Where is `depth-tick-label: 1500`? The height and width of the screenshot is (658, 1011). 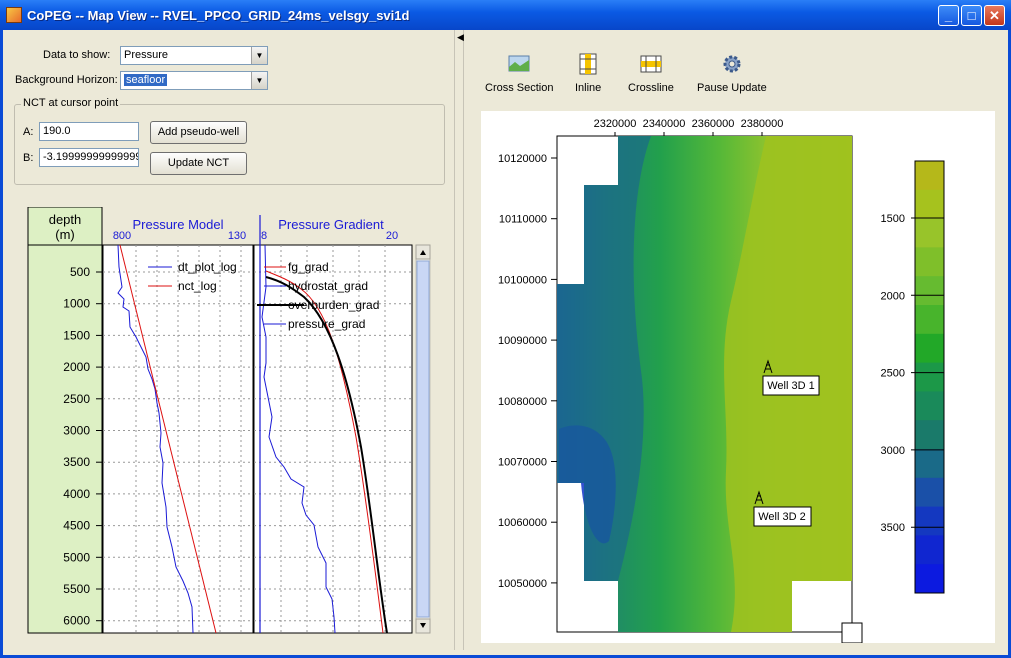
depth-tick-label: 1500 is located at coordinates (76, 335).